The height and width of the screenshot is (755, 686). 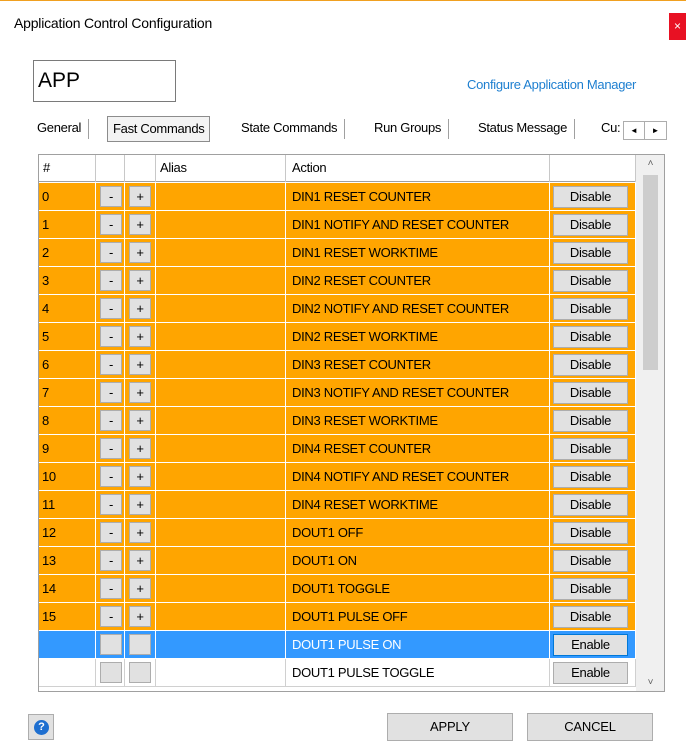 What do you see at coordinates (418, 421) in the screenshot?
I see `action-cell: DIN3 RESET WORKTIME` at bounding box center [418, 421].